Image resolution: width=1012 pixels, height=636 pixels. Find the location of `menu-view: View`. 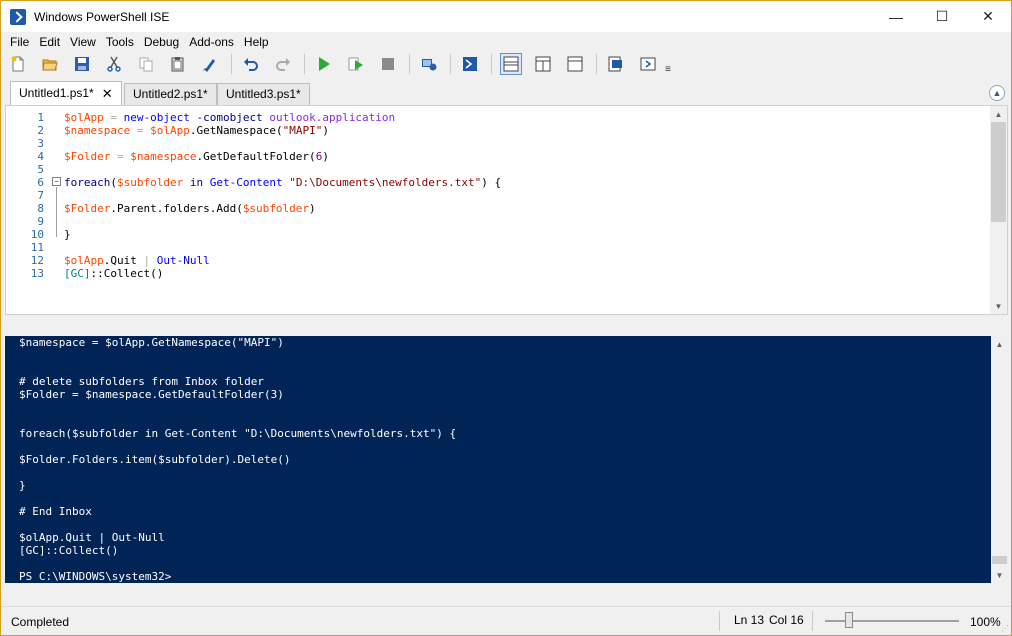

menu-view: View is located at coordinates (83, 42).